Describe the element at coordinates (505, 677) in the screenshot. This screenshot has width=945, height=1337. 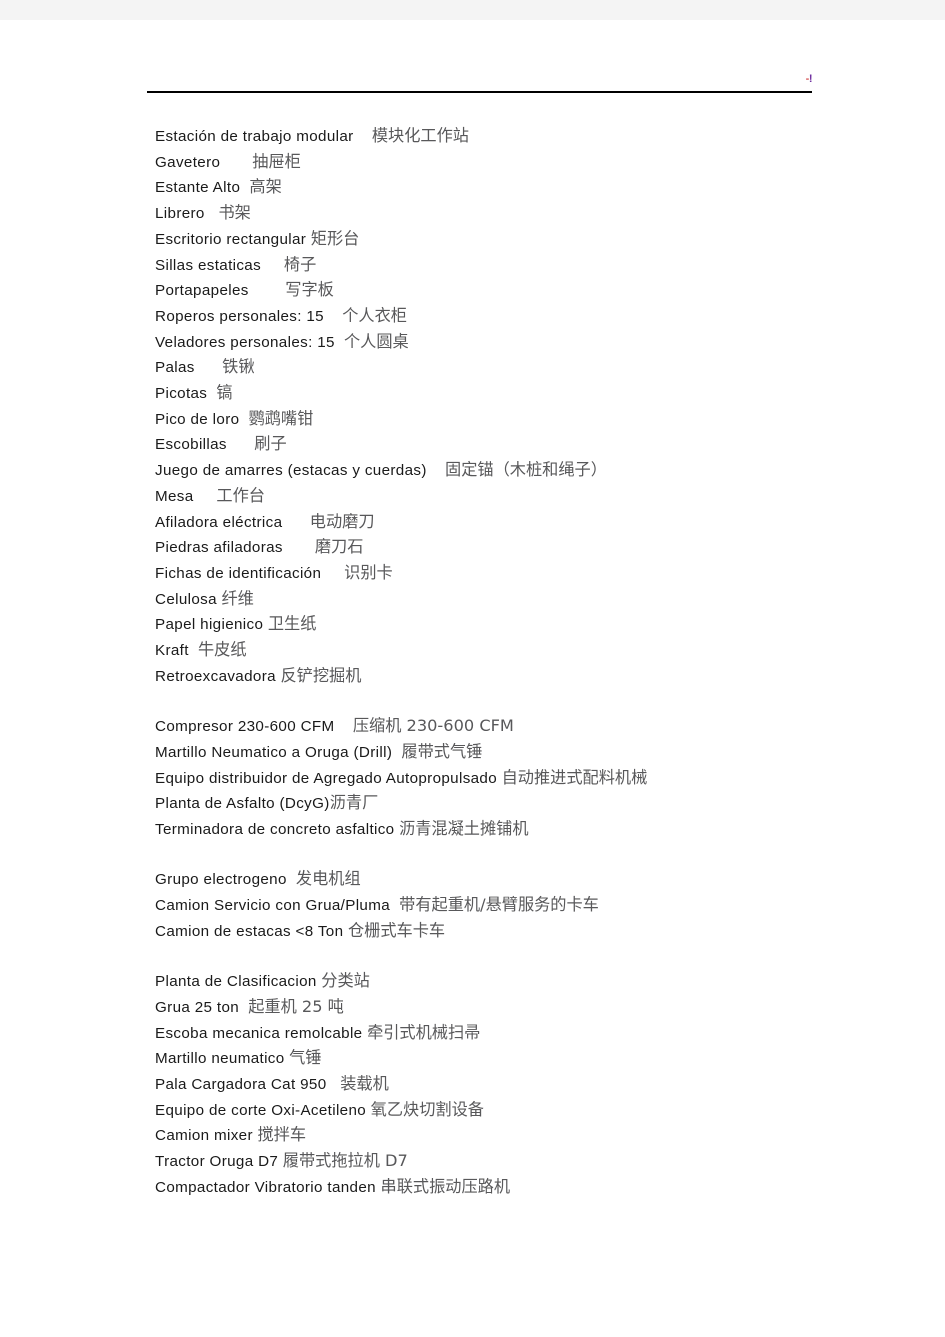
I see `item-line: Retroexcavadora 反铲挖掘机` at that location.